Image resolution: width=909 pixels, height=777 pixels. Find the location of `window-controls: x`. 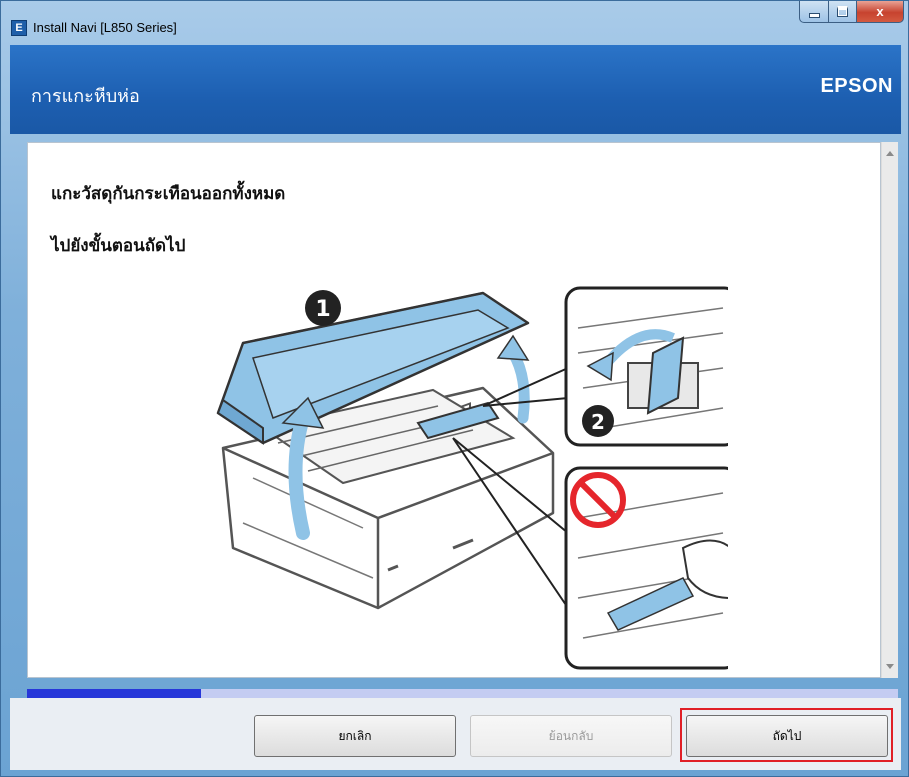

window-controls: x is located at coordinates (851, 12).